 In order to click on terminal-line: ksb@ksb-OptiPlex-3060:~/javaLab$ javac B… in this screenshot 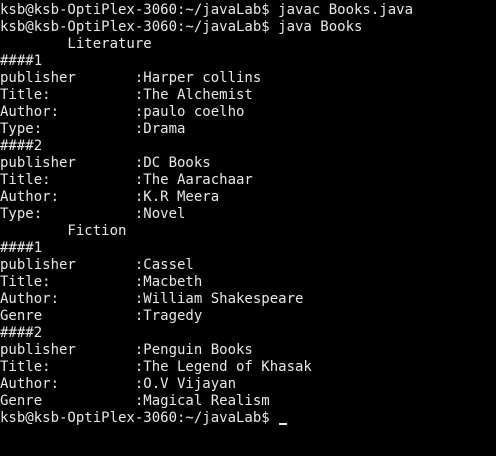, I will do `click(207, 10)`.